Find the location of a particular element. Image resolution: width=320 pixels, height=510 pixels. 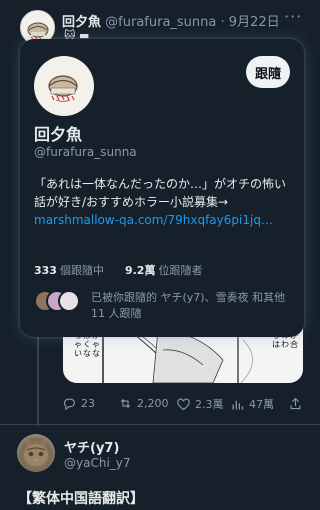

manga-char: い is located at coordinates (78, 353).